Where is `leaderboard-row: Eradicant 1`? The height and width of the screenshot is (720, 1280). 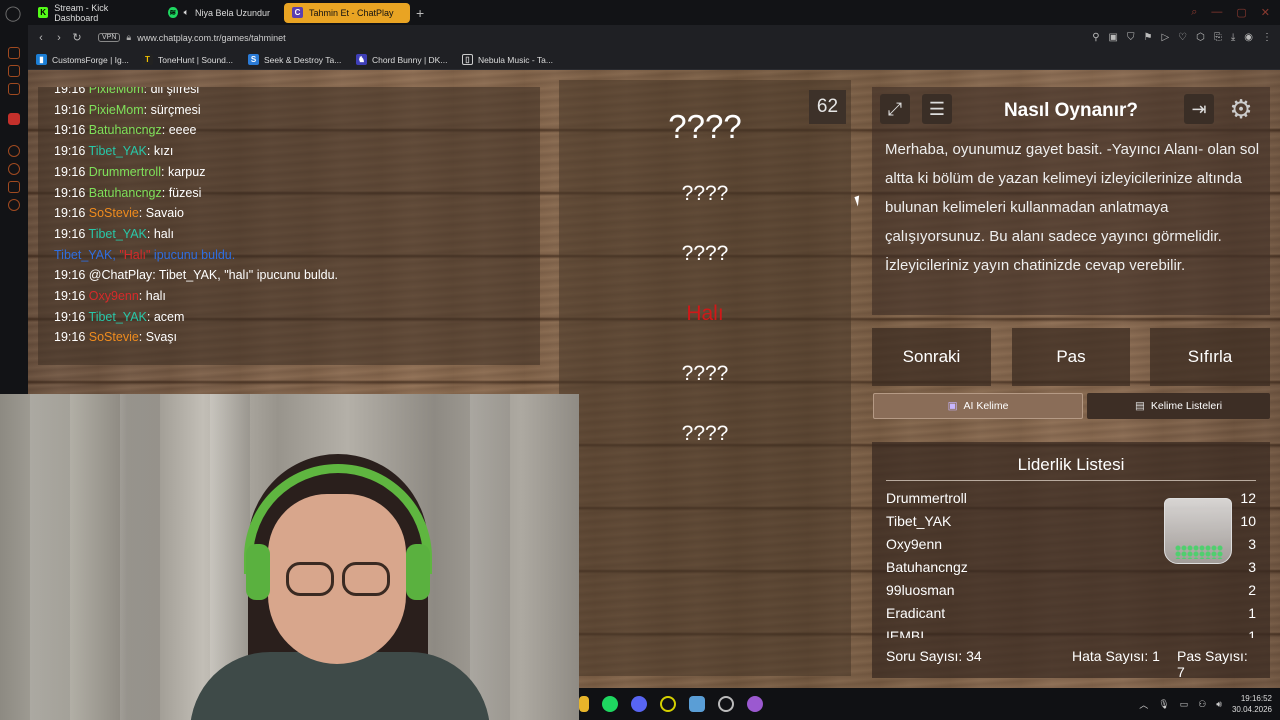
leaderboard-row: Eradicant 1 is located at coordinates (1071, 613).